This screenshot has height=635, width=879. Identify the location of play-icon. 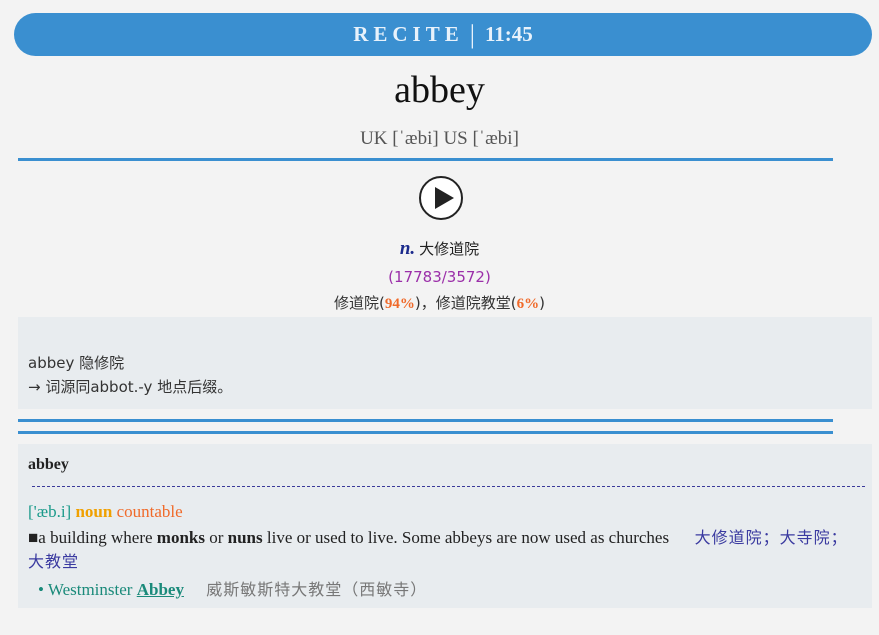
(444, 198).